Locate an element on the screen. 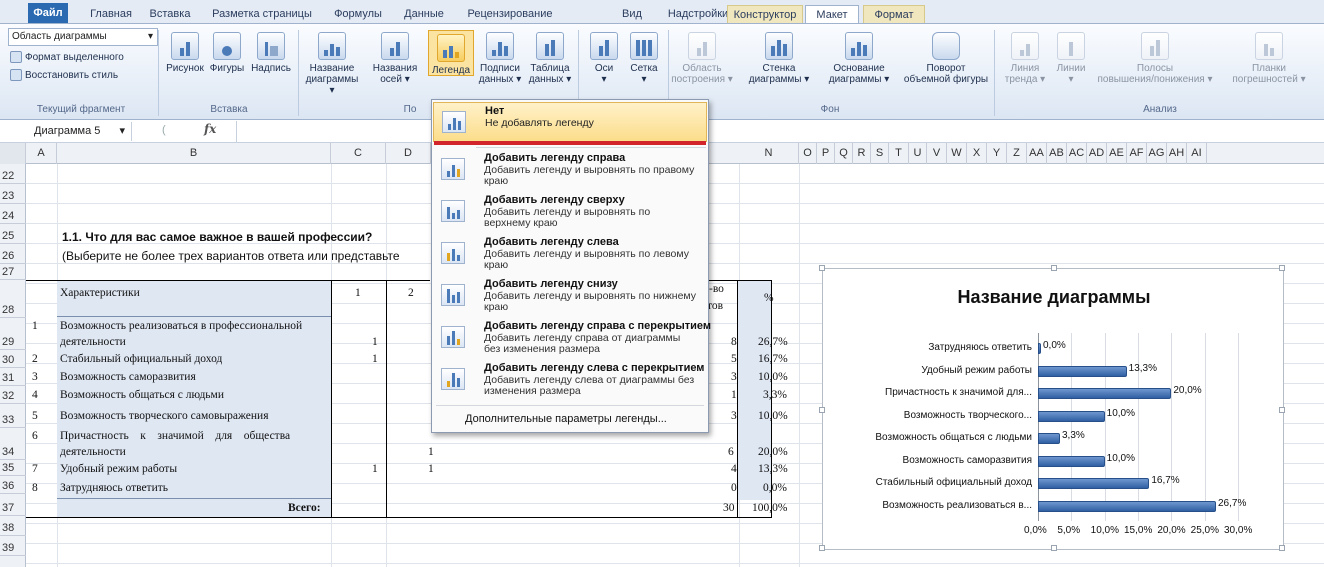 The image size is (1324, 567). row-header: 28 is located at coordinates (13, 299).